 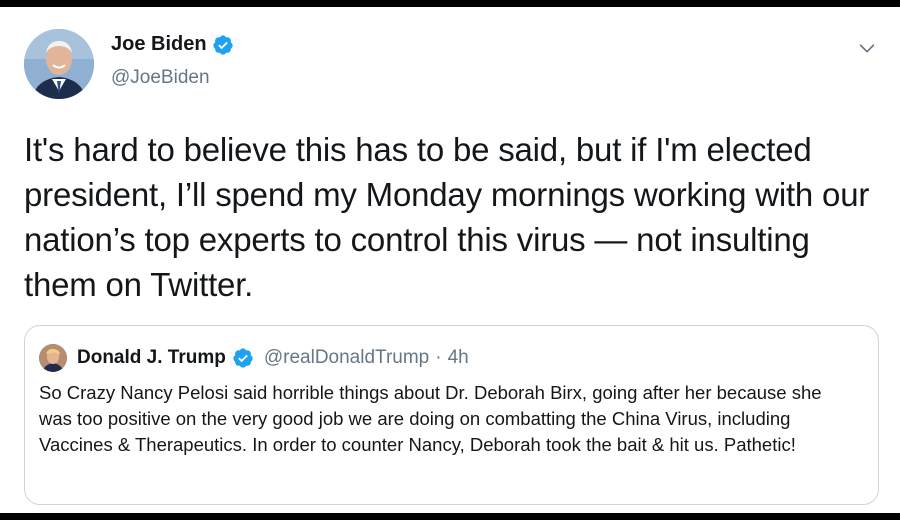 What do you see at coordinates (867, 48) in the screenshot?
I see `chevron-down-icon` at bounding box center [867, 48].